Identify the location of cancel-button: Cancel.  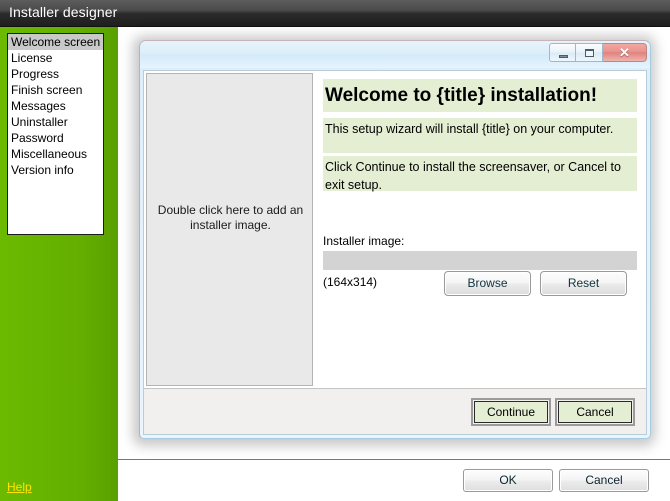
(604, 480).